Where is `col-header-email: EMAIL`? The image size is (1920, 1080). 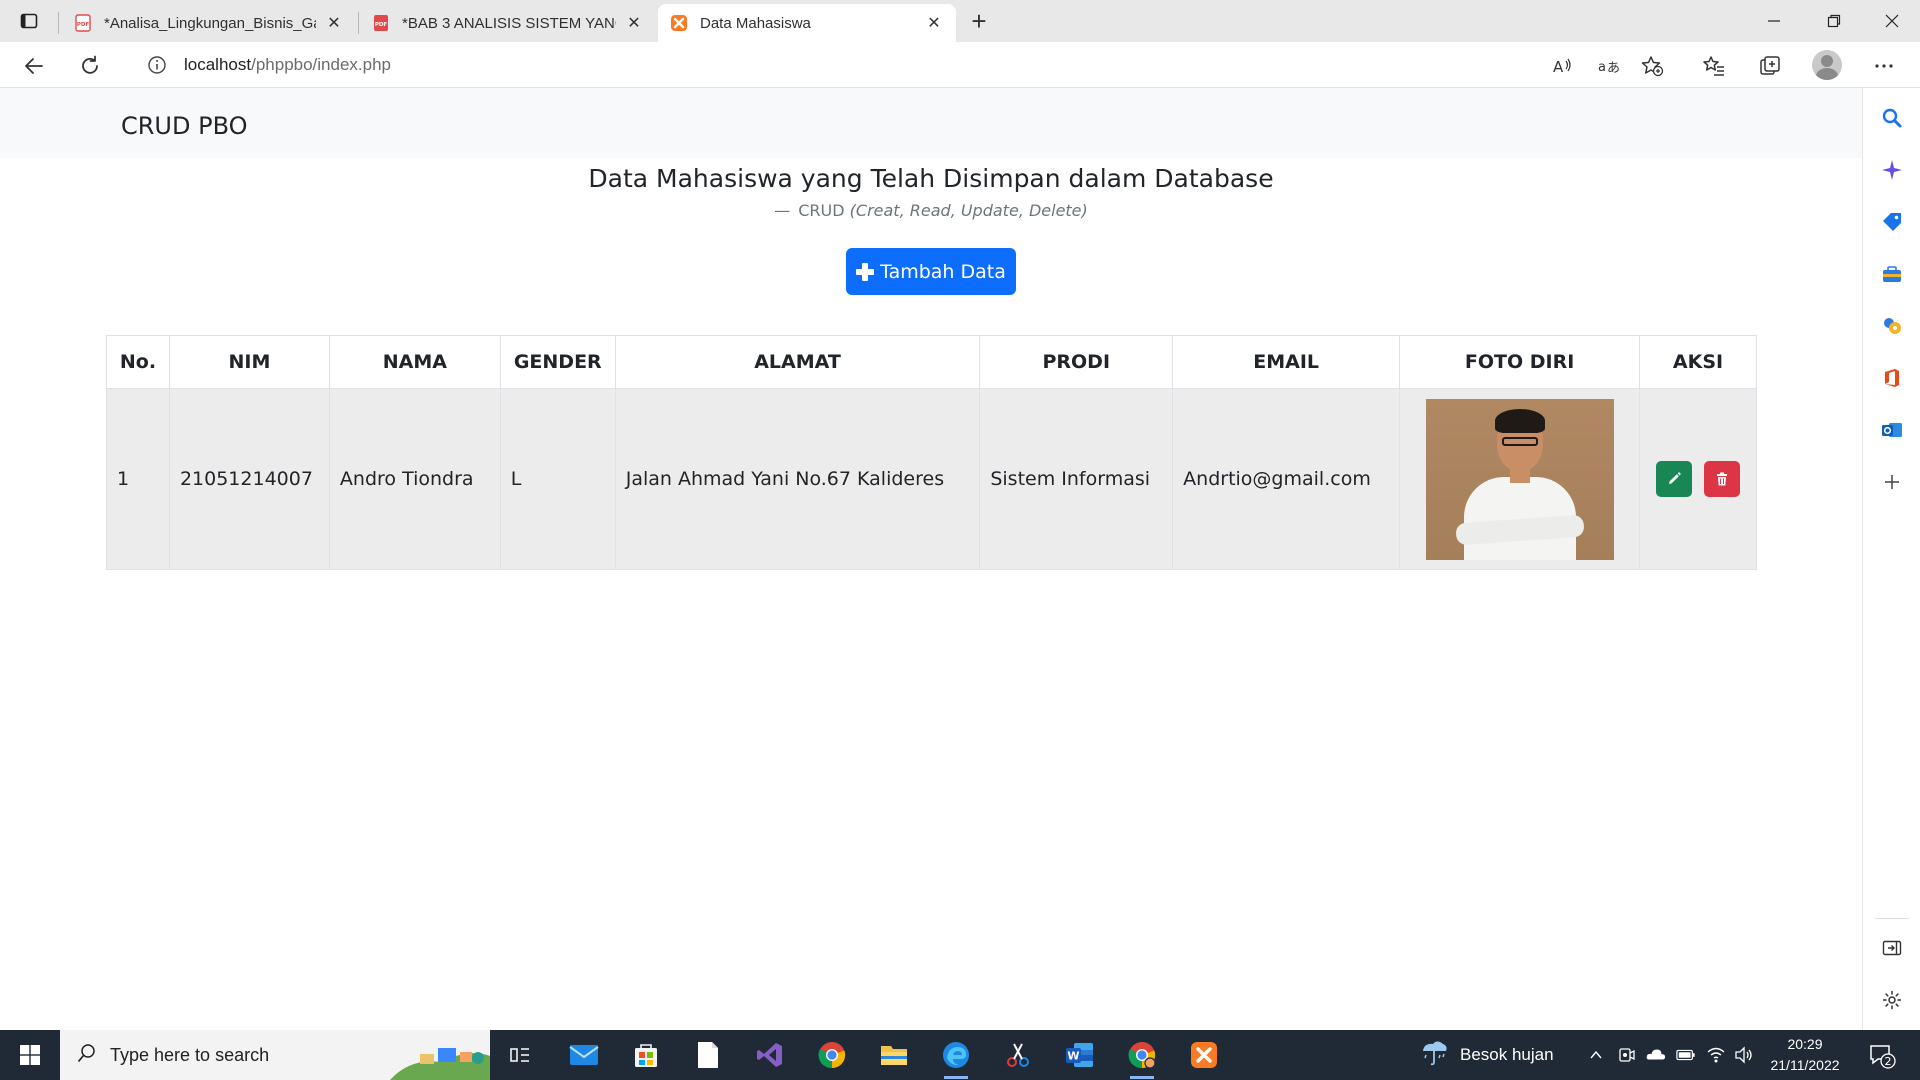 col-header-email: EMAIL is located at coordinates (1286, 362).